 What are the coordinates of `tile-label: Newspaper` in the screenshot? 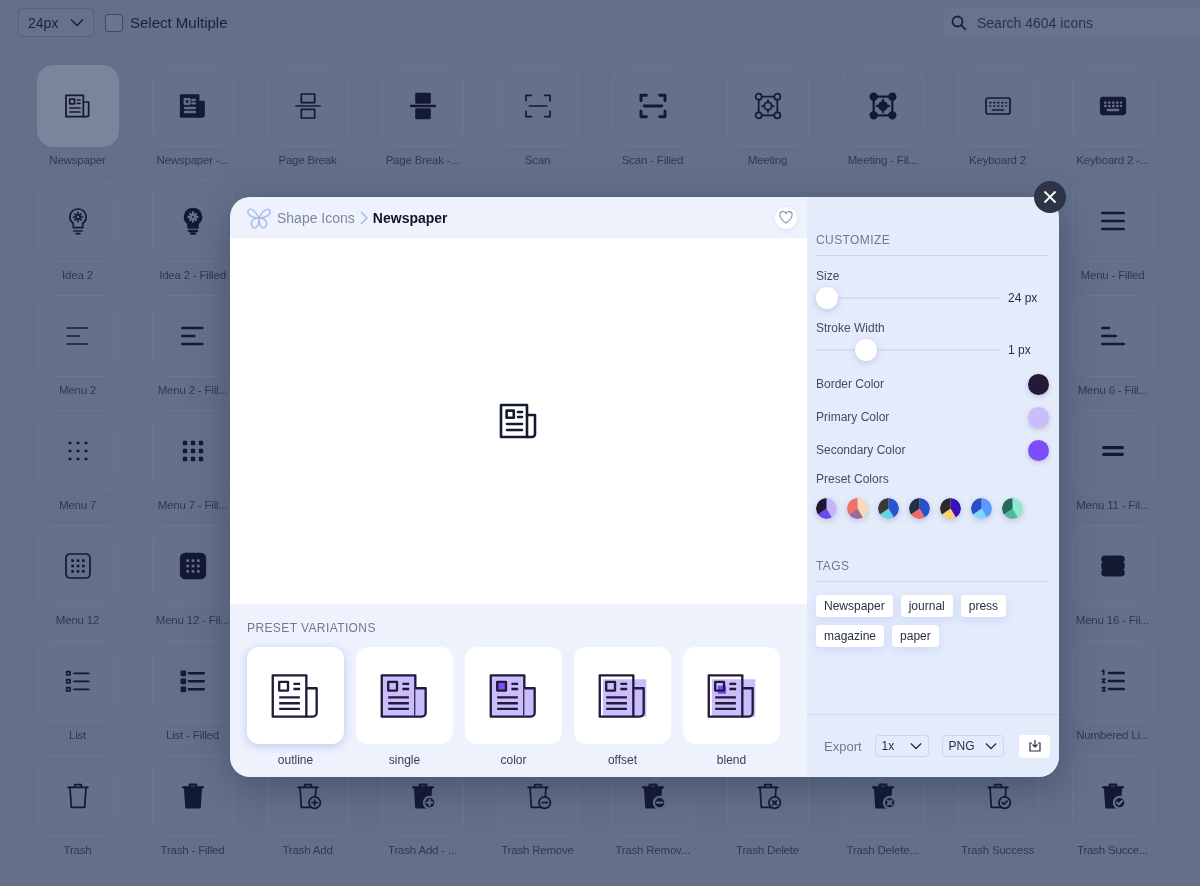 It's located at (77, 160).